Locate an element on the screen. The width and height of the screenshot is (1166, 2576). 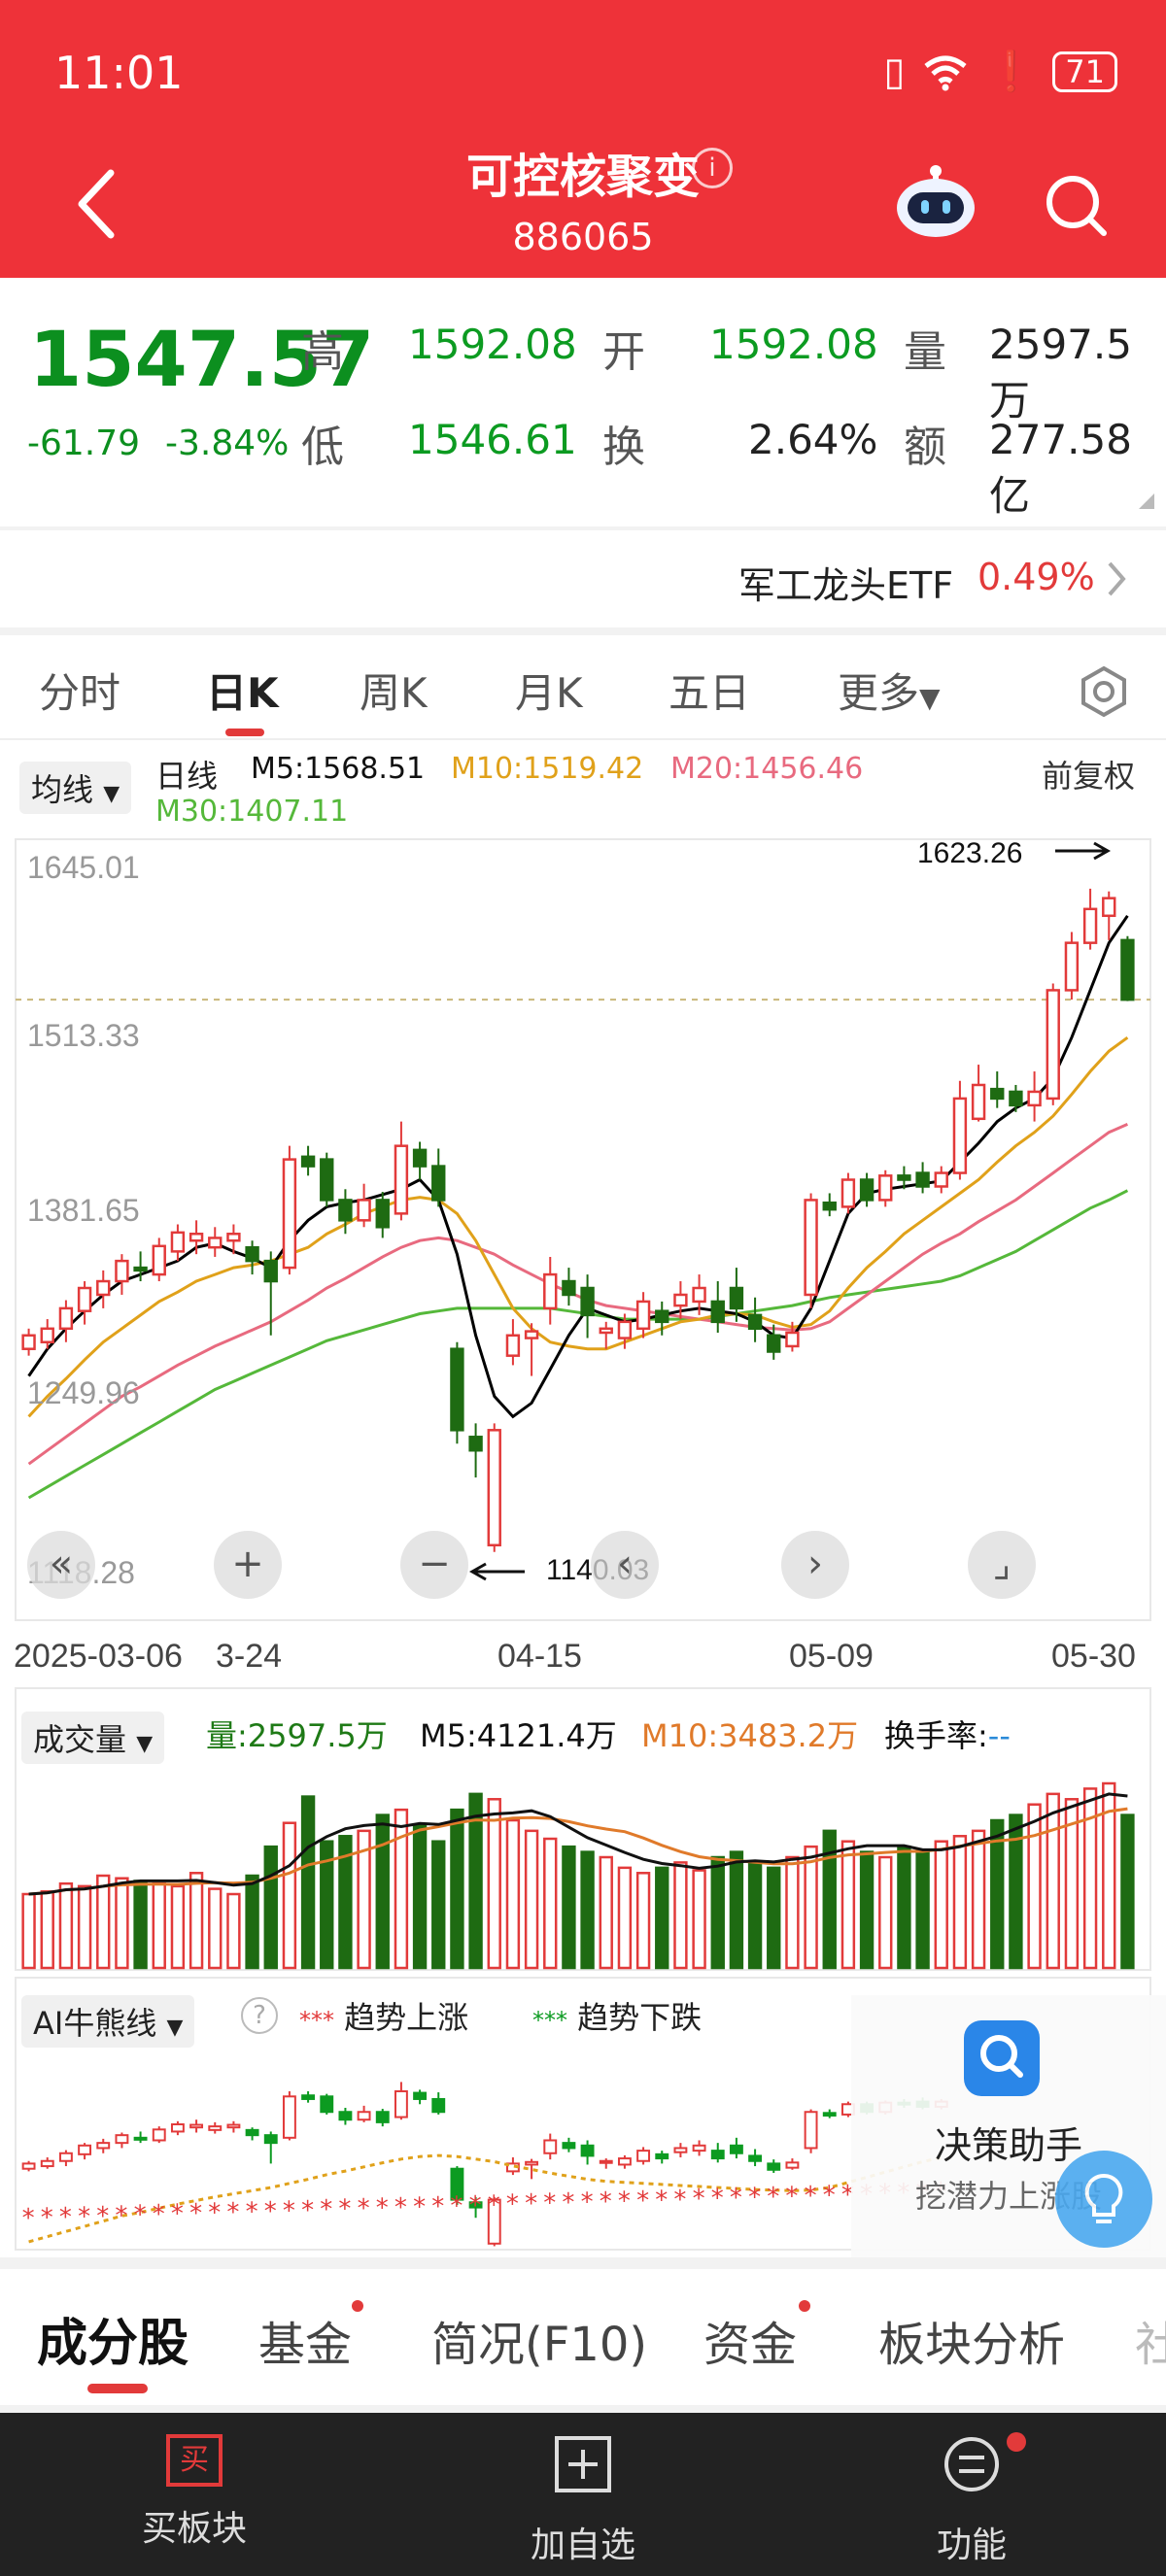
fullscreen-icon: ⌟ is located at coordinates (1002, 1565).